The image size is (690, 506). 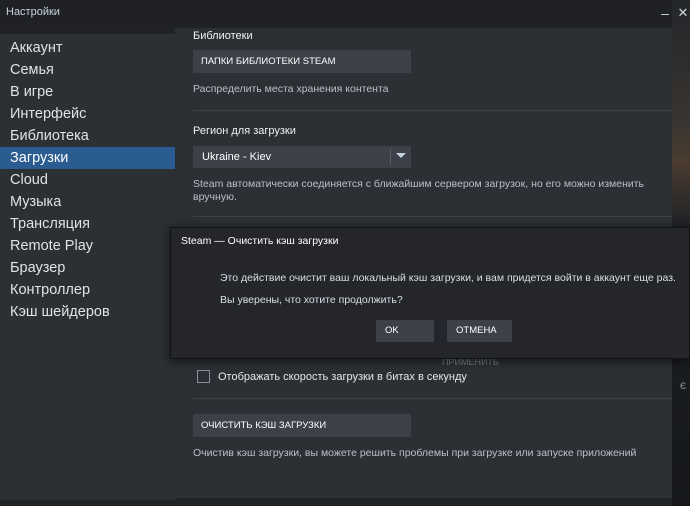 I want to click on download-region-select: Ukraine - Kiev, so click(x=302, y=157).